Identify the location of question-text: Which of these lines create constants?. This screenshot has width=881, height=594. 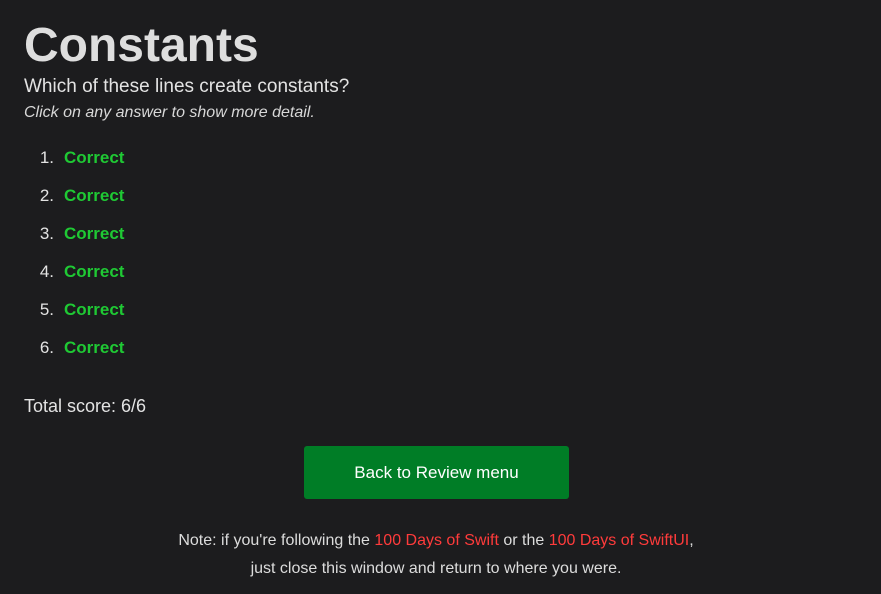
(187, 86).